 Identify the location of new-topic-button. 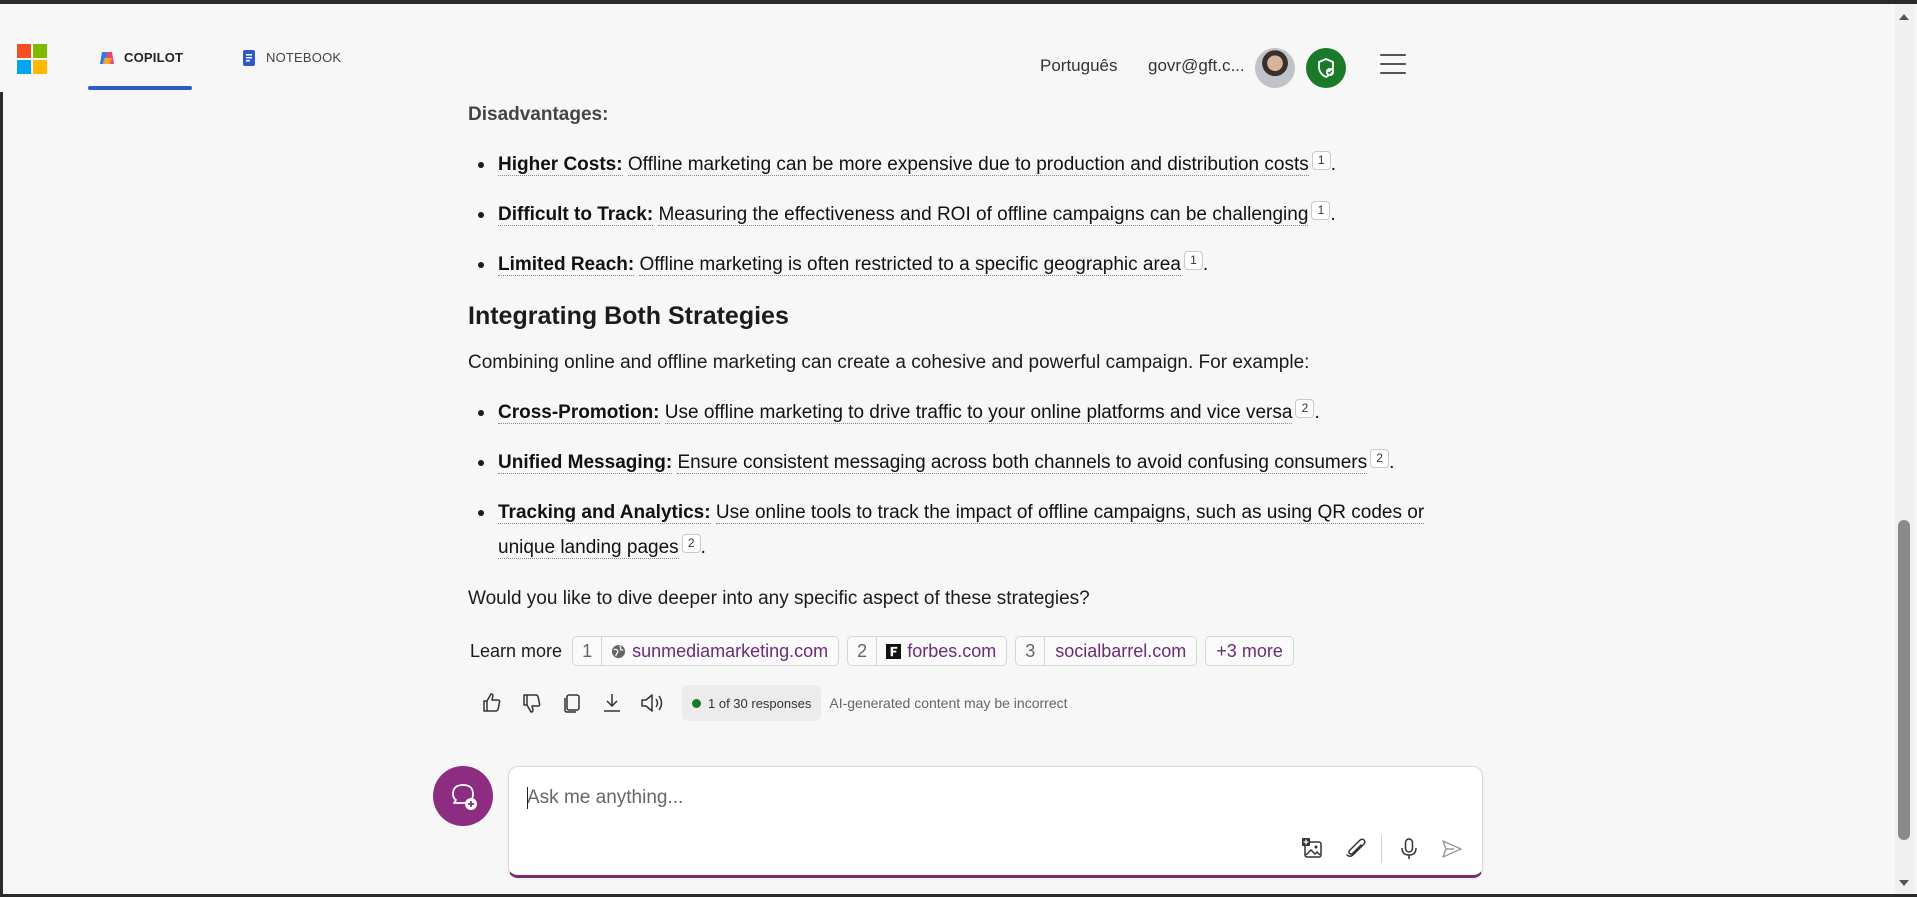
(463, 796).